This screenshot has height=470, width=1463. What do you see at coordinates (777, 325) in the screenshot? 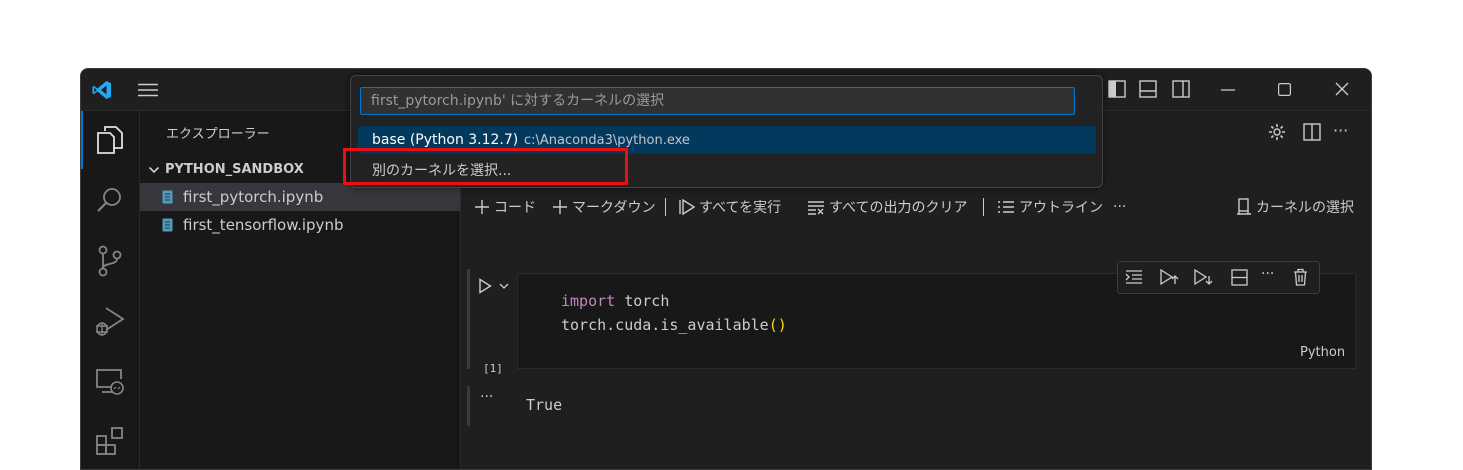
I see `paren-token: ()` at bounding box center [777, 325].